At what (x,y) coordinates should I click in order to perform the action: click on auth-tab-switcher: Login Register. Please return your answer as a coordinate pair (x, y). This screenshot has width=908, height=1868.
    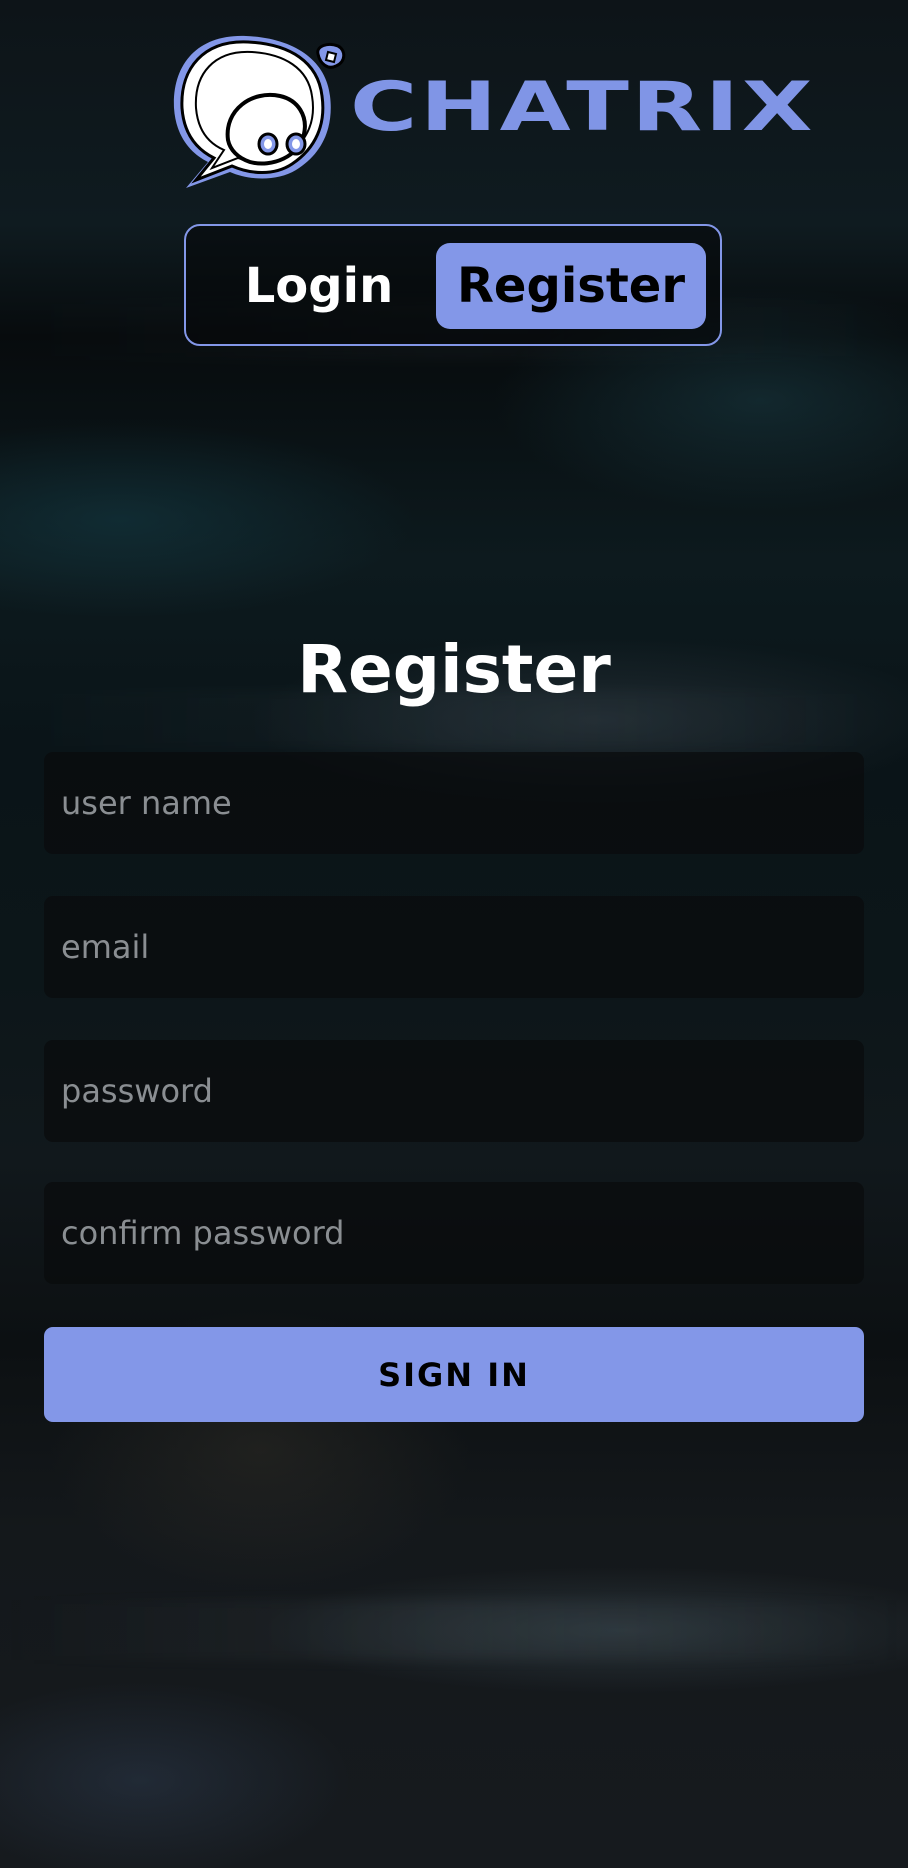
    Looking at the image, I should click on (453, 285).